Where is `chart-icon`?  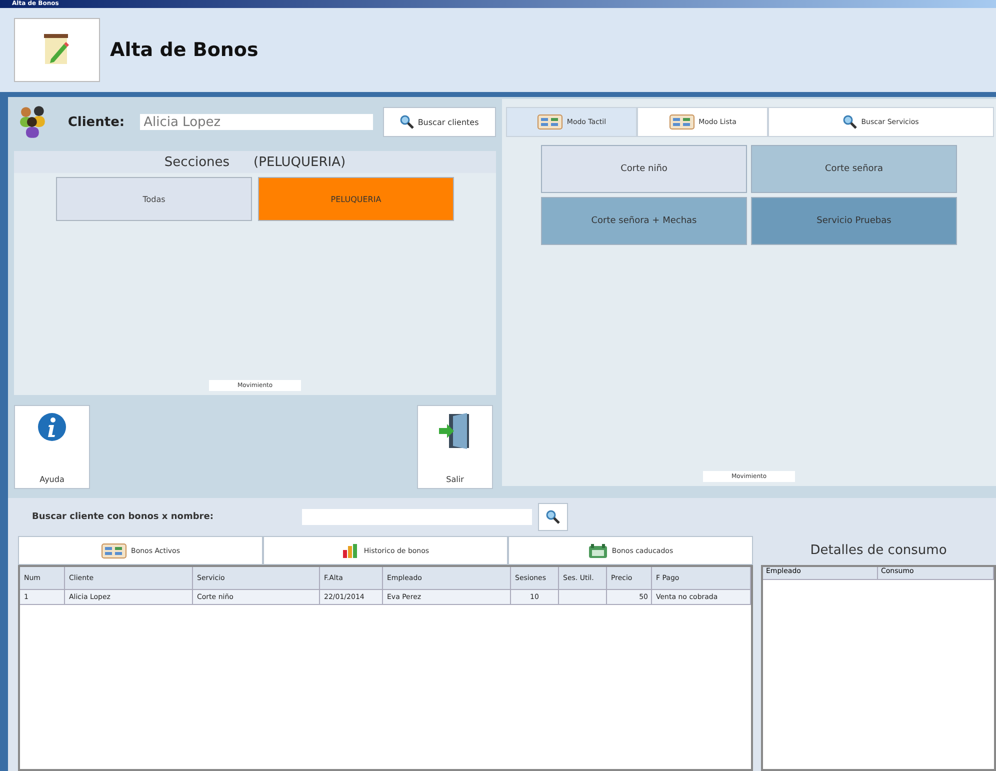
chart-icon is located at coordinates (351, 550).